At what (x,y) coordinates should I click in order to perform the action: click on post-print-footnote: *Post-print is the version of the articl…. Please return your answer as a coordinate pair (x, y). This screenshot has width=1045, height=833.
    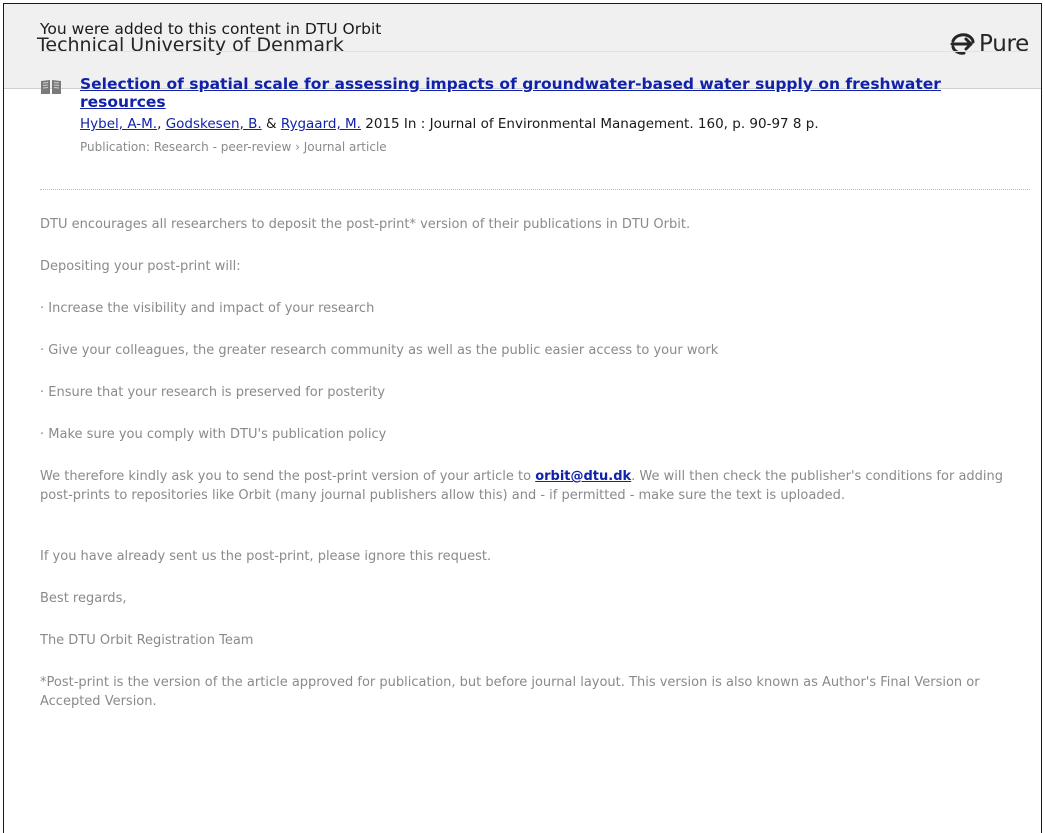
    Looking at the image, I should click on (510, 692).